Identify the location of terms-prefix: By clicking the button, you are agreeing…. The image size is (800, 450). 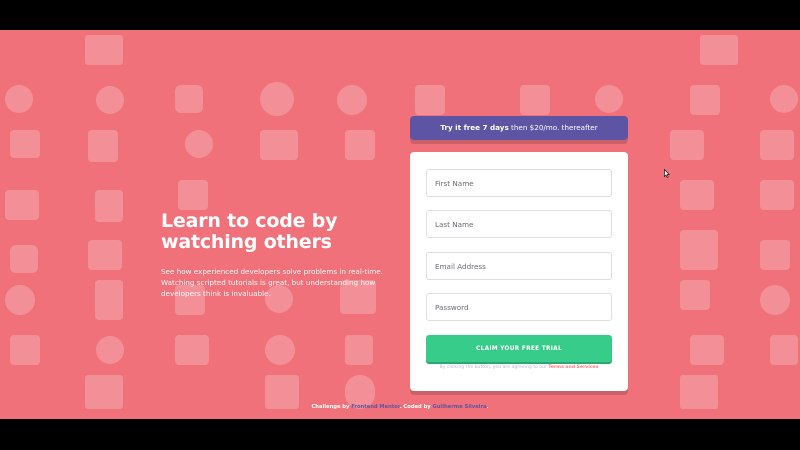
(494, 367).